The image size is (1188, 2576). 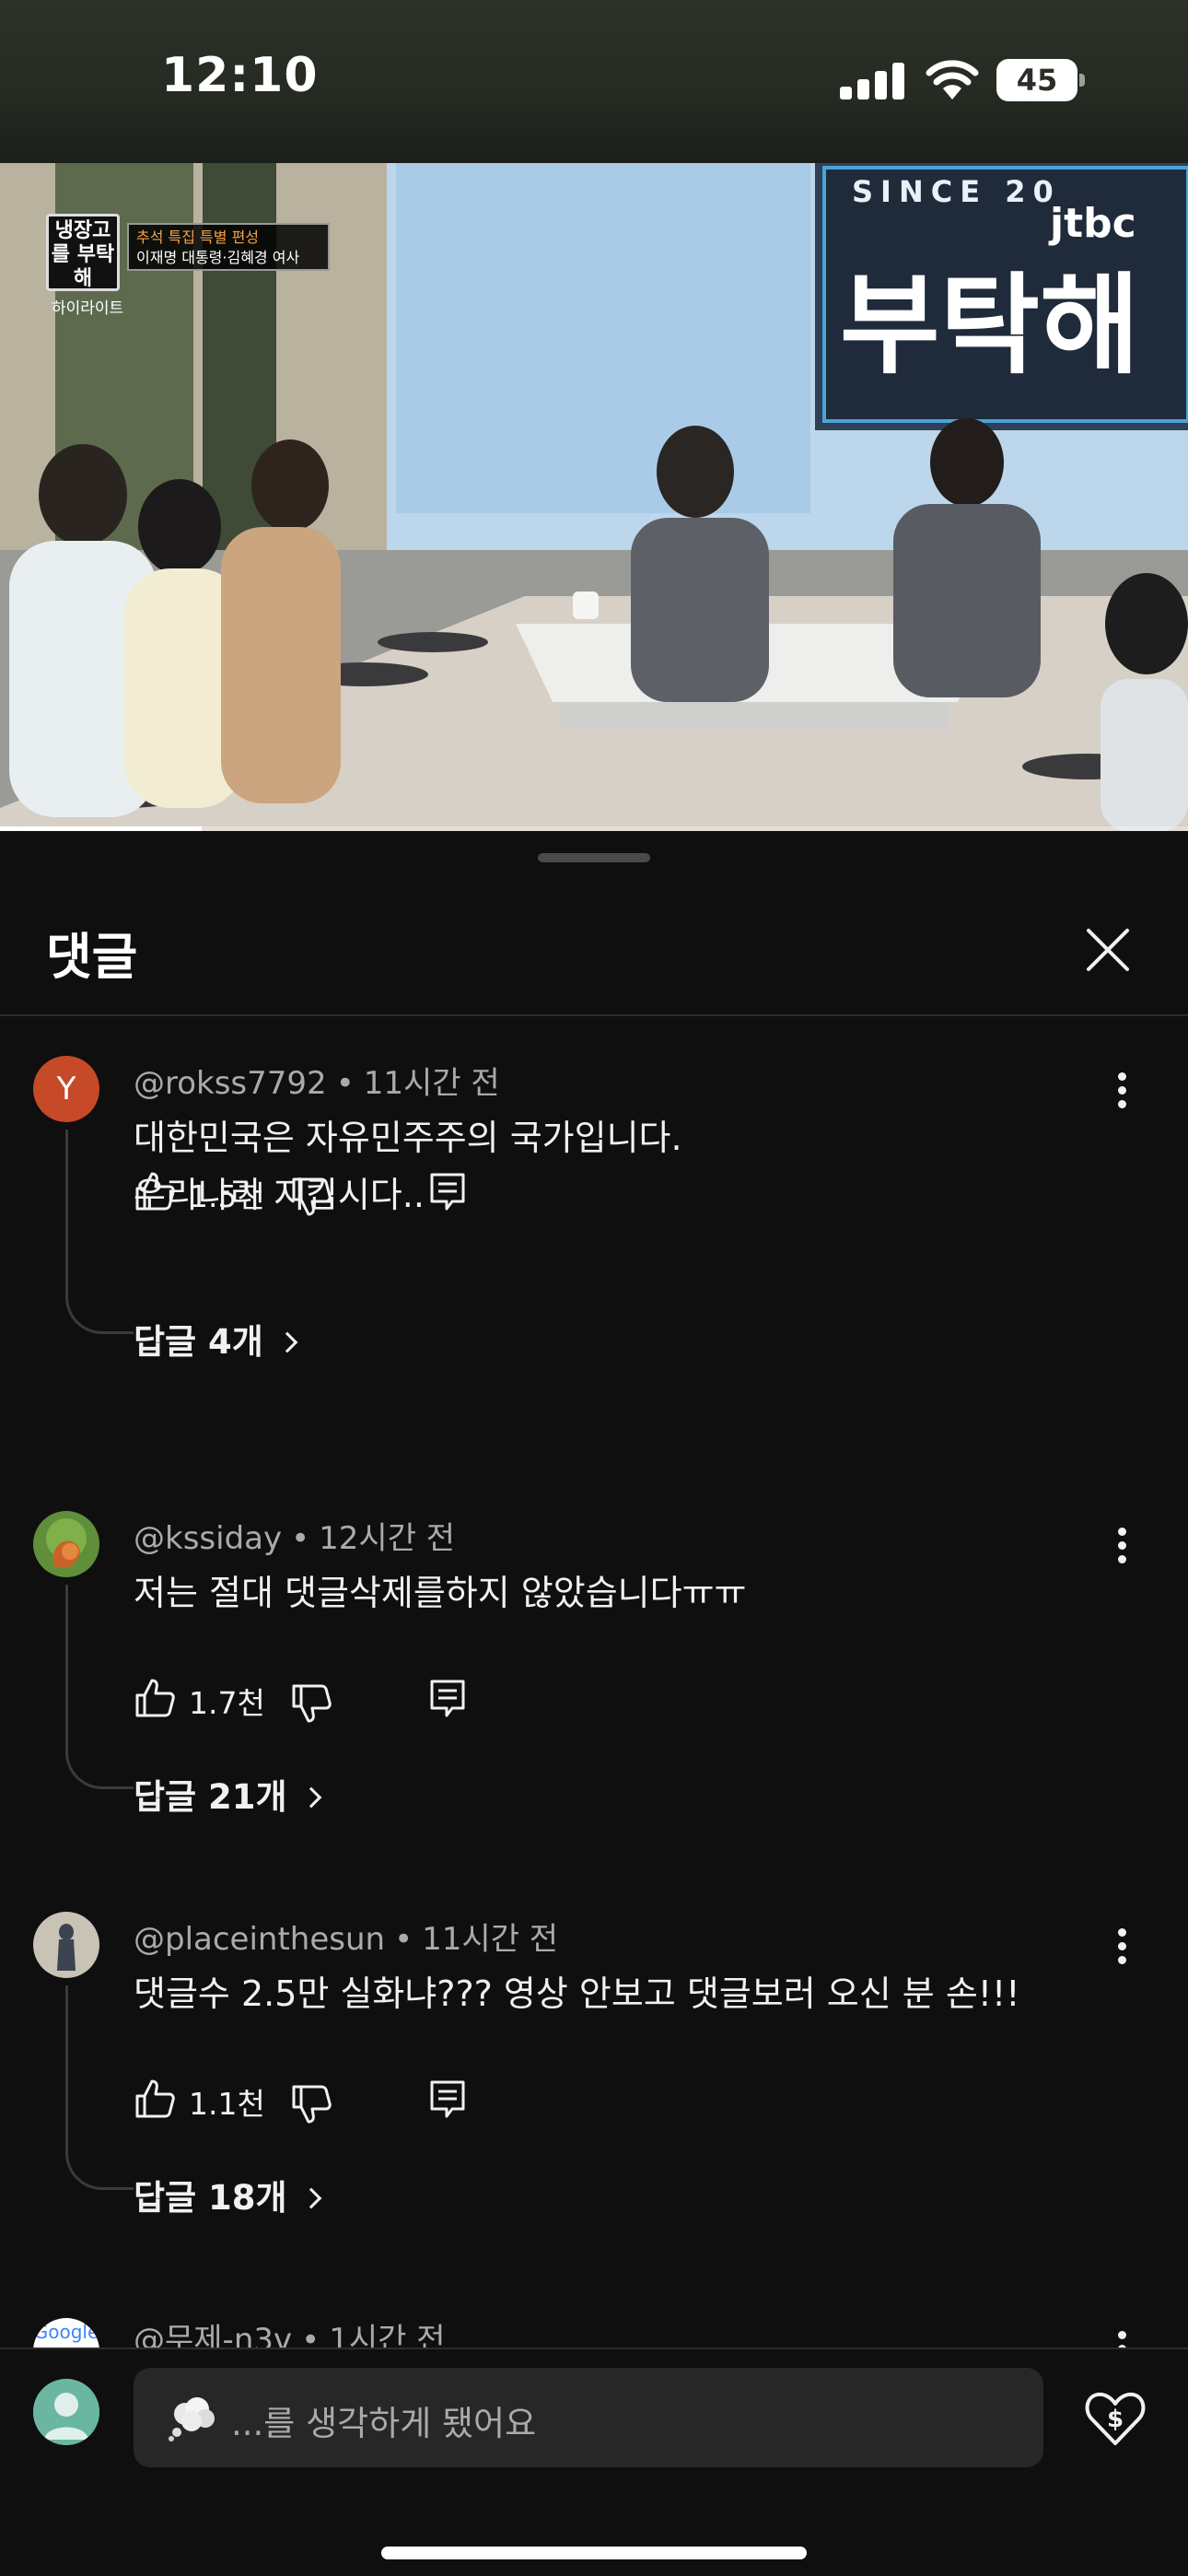 I want to click on comment-text-line: 대한민국은 자유민주주의 국가입니다., so click(x=408, y=1138).